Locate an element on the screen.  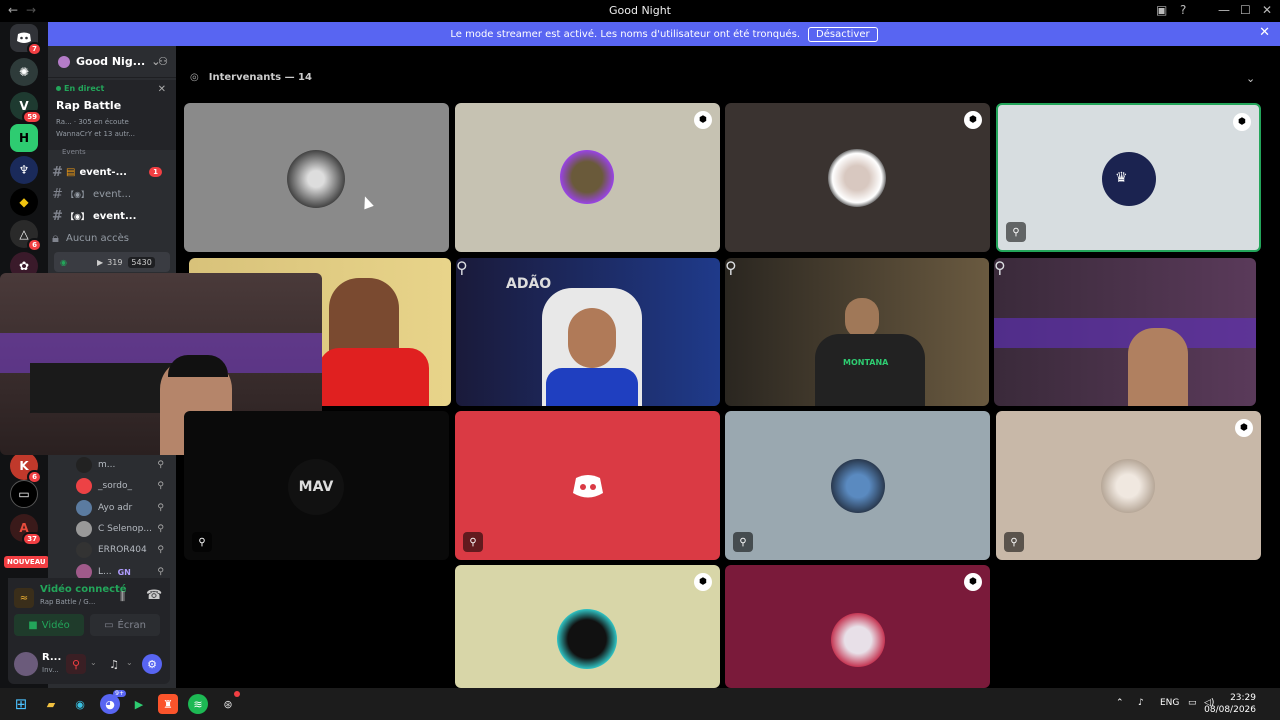
language-indicator: ENG is located at coordinates (1169, 703).